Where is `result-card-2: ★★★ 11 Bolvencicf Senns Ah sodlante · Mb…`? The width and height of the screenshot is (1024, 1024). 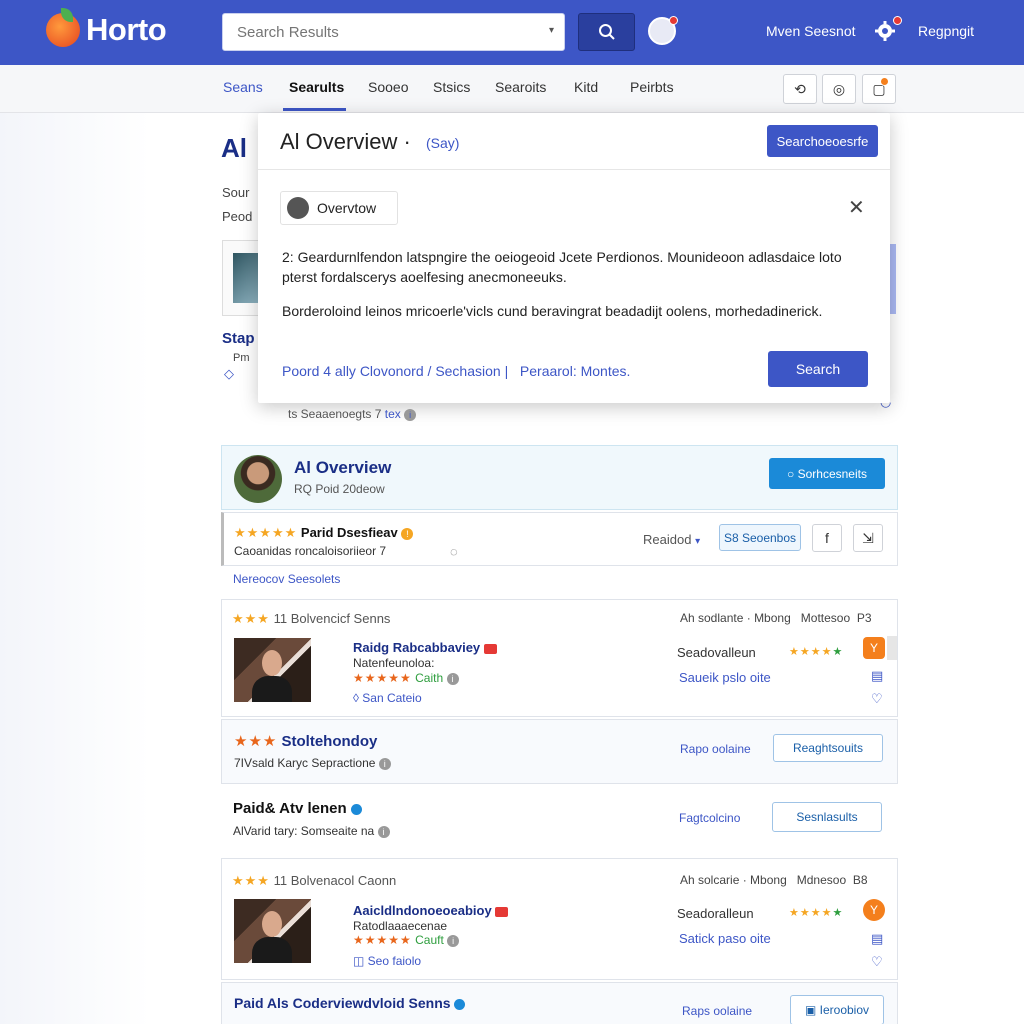
result-card-2: ★★★ 11 Bolvencicf Senns Ah sodlante · Mb… is located at coordinates (559, 658).